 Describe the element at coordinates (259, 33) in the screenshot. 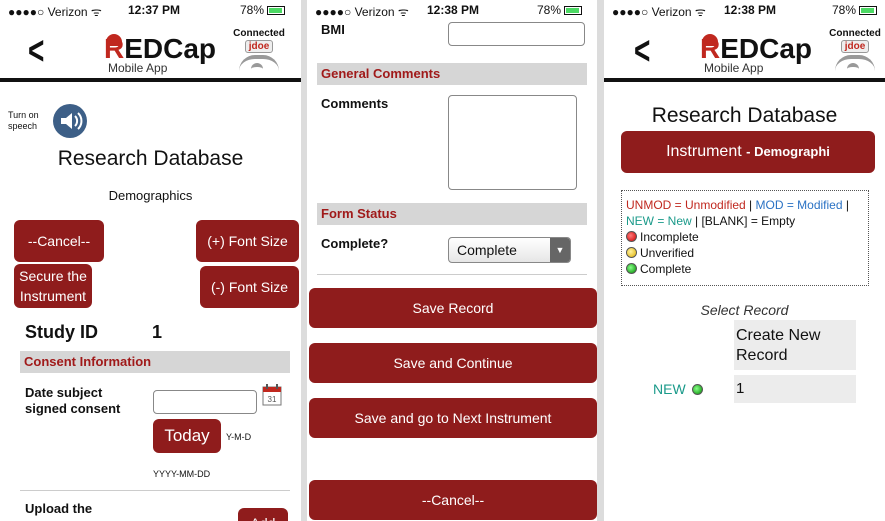

I see `connected-label: Connected` at that location.